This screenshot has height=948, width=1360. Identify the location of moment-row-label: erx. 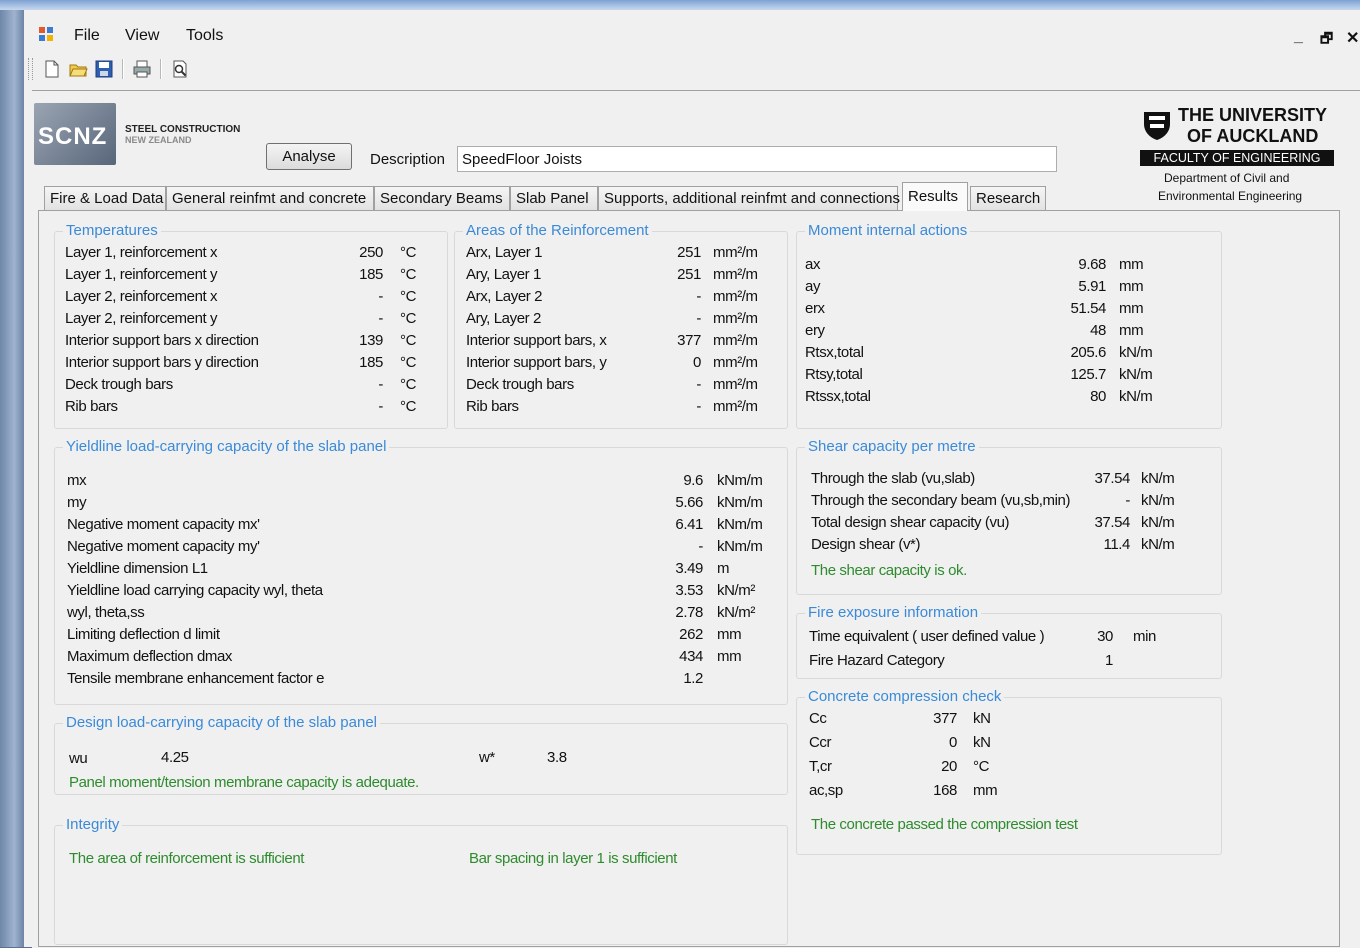
(815, 308).